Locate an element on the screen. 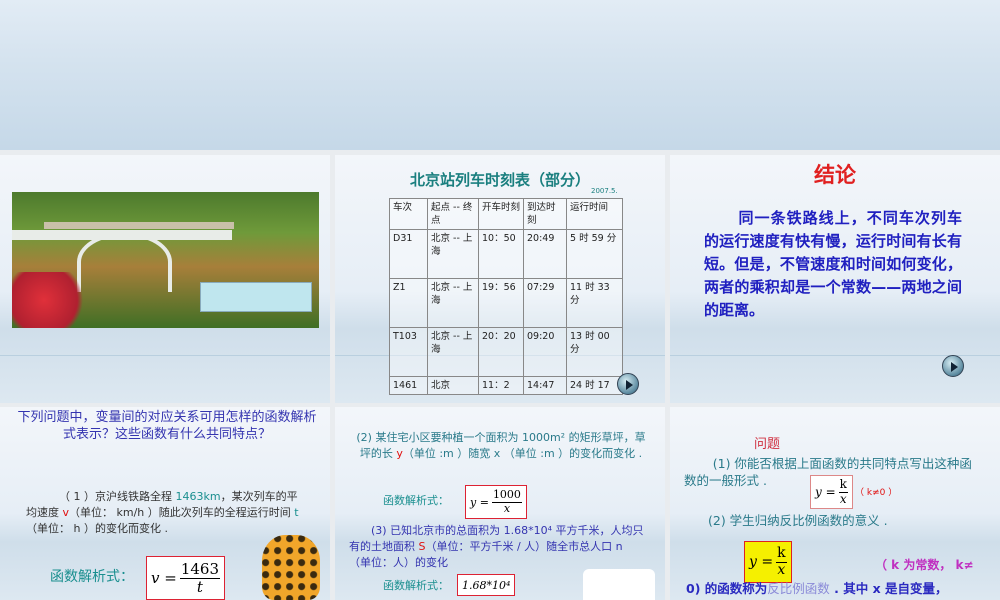  leopard-cartoon is located at coordinates (291, 567).